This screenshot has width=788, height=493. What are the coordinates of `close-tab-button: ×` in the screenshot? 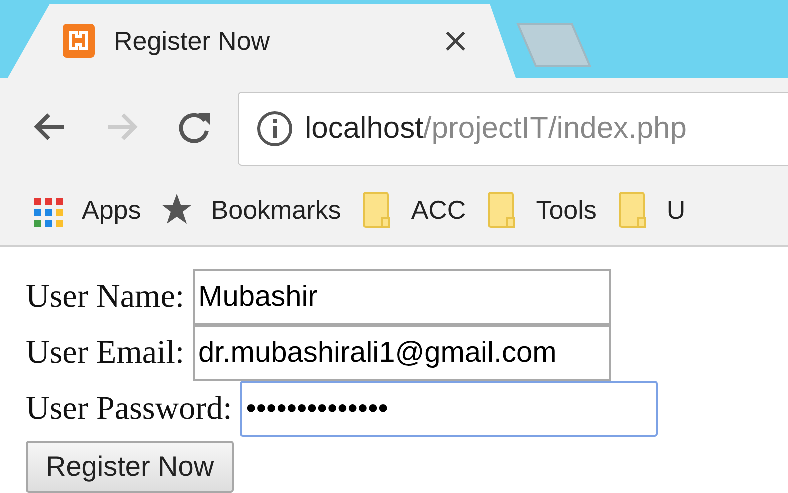 It's located at (456, 41).